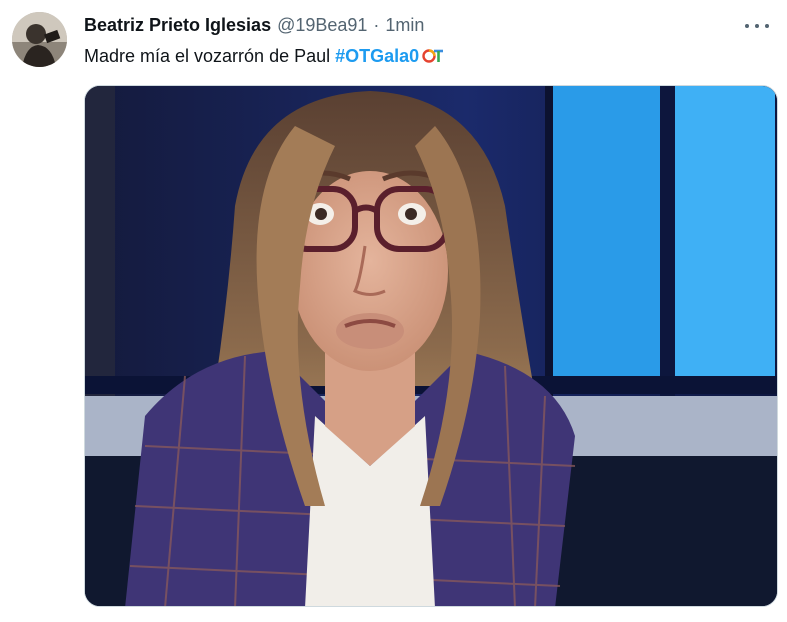  What do you see at coordinates (207, 55) in the screenshot?
I see `tweet-body: Madre mía el vozarrón de Paul` at bounding box center [207, 55].